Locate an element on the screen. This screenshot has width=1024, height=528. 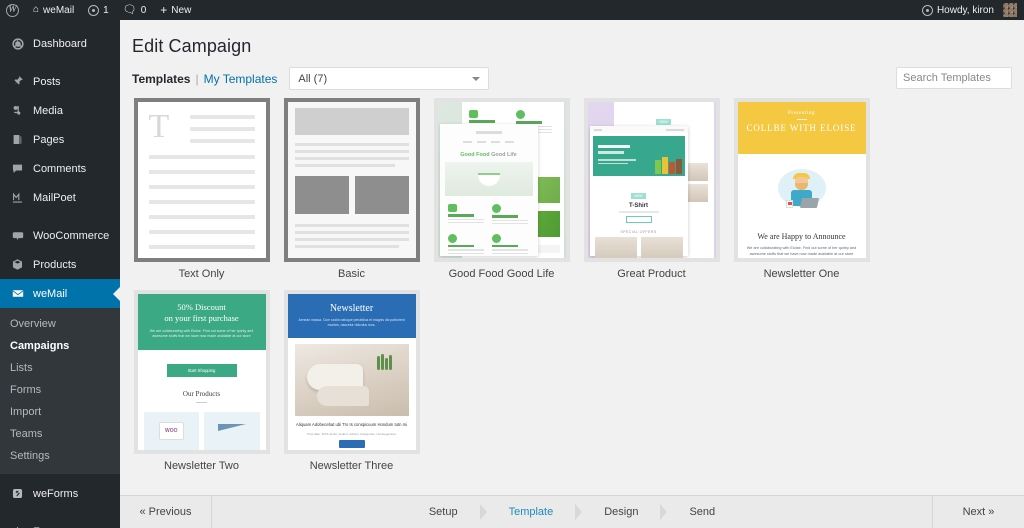
step-send: Send is located at coordinates (702, 512).